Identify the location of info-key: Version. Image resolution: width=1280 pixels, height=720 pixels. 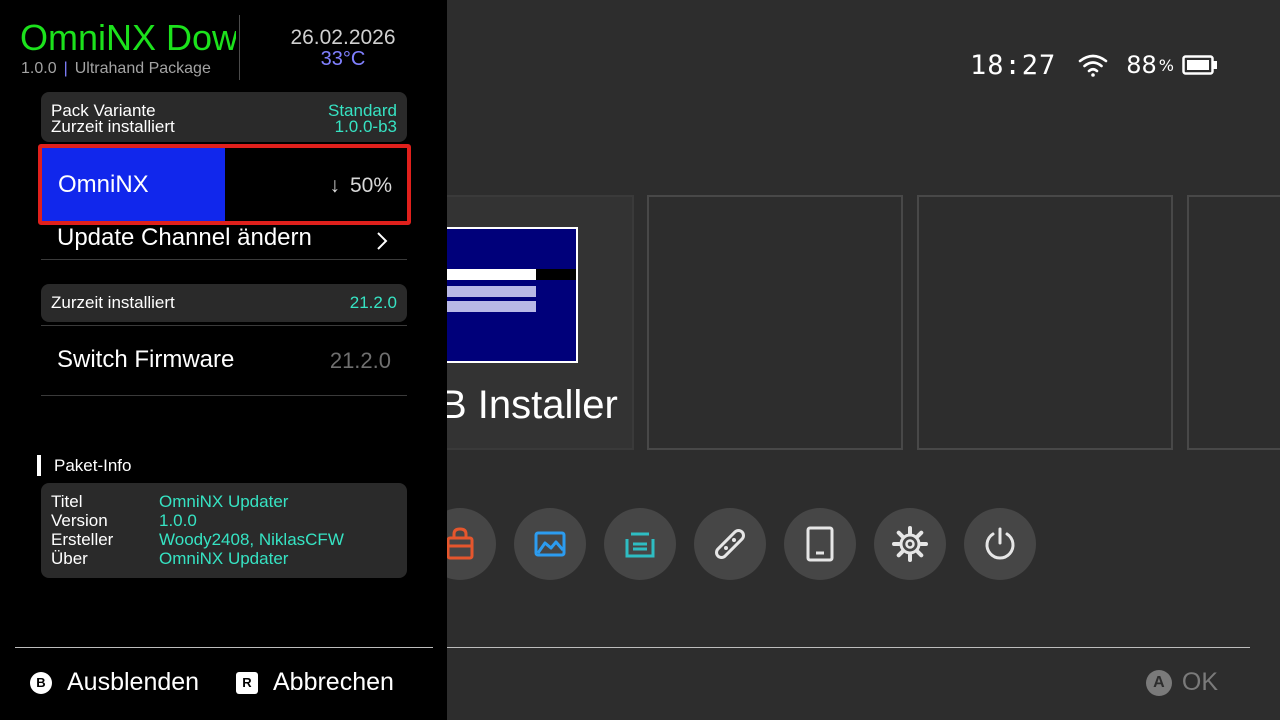
(79, 520).